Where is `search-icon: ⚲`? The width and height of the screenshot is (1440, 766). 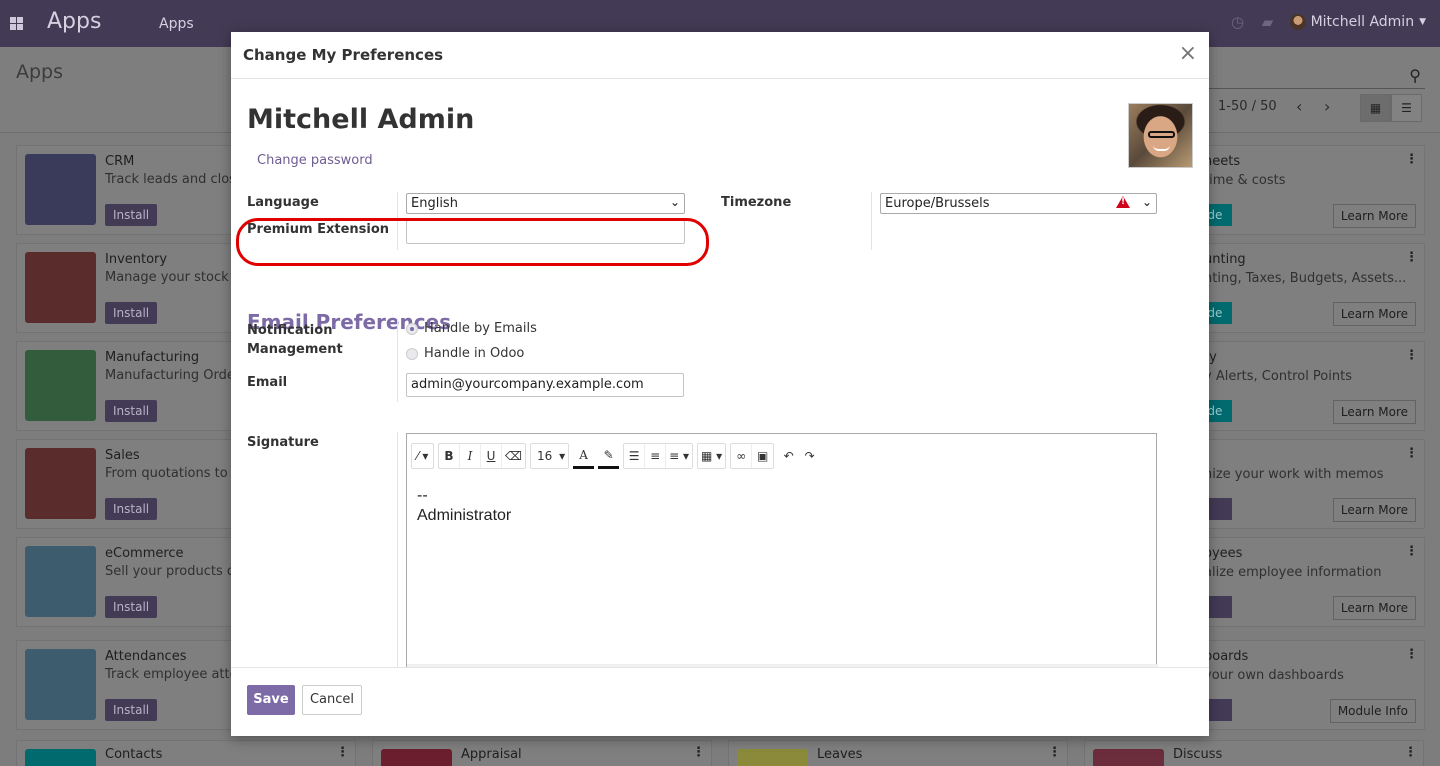 search-icon: ⚲ is located at coordinates (1415, 75).